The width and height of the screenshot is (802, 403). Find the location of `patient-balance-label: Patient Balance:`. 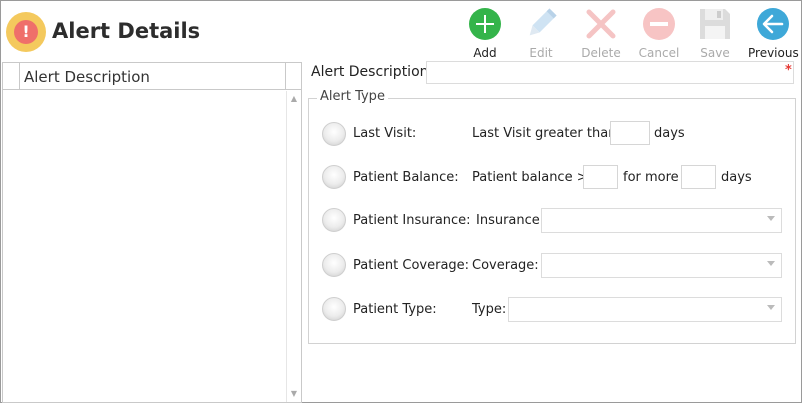

patient-balance-label: Patient Balance: is located at coordinates (406, 177).